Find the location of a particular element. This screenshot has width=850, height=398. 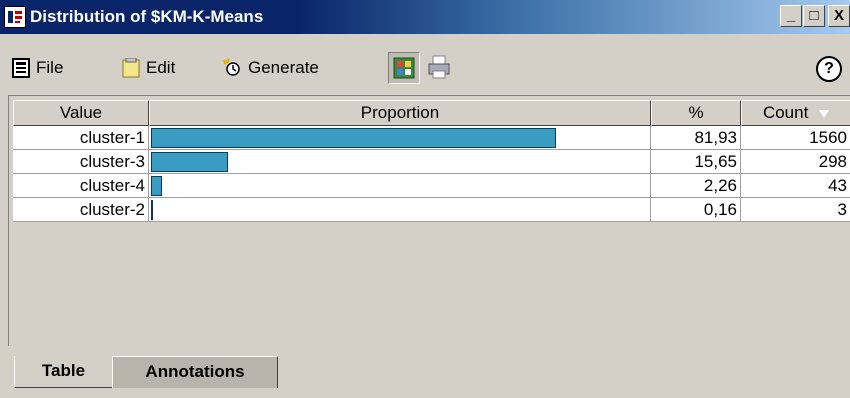

count-cell: 43 is located at coordinates (795, 186).